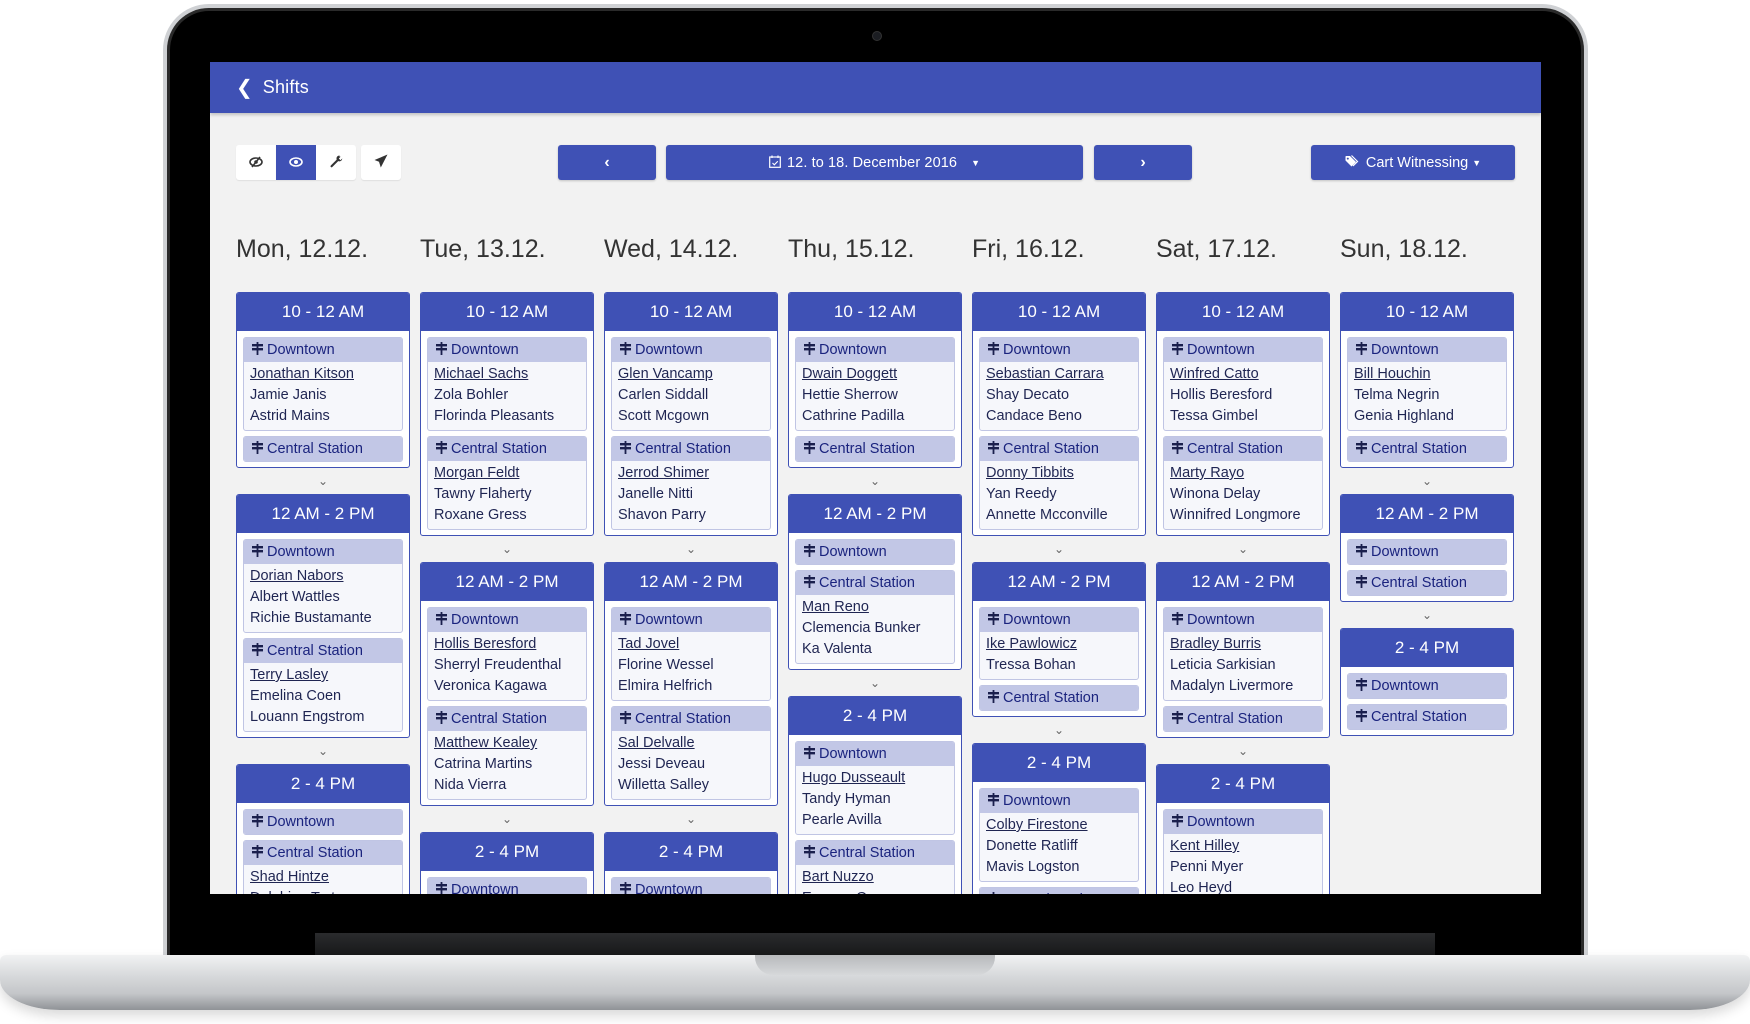 Image resolution: width=1750 pixels, height=1024 pixels. I want to click on shift-lead-link: Bart Nuzzo, so click(875, 877).